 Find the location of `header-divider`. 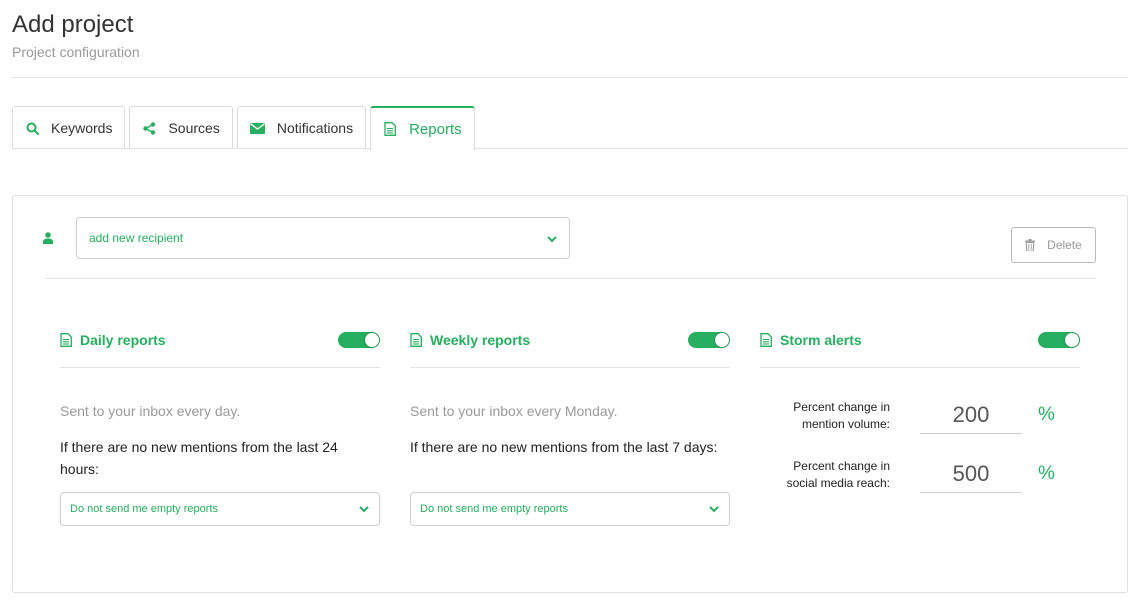

header-divider is located at coordinates (570, 77).